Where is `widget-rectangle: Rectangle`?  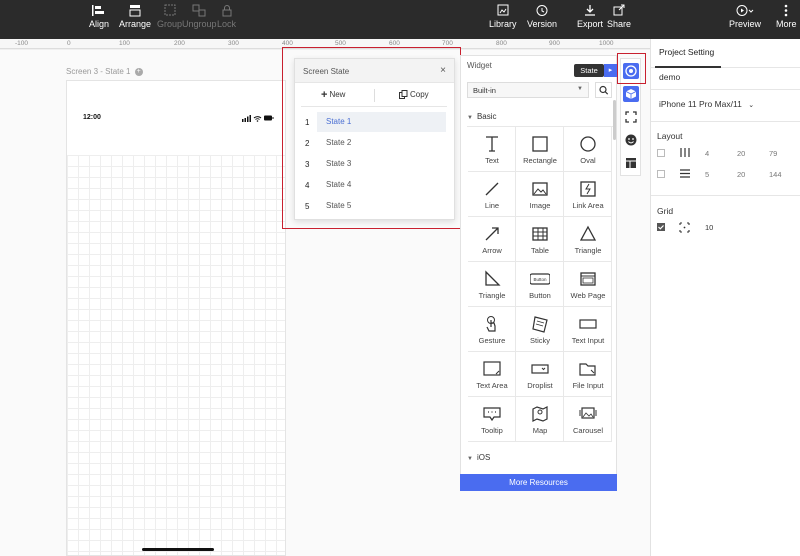
widget-rectangle: Rectangle is located at coordinates (540, 149).